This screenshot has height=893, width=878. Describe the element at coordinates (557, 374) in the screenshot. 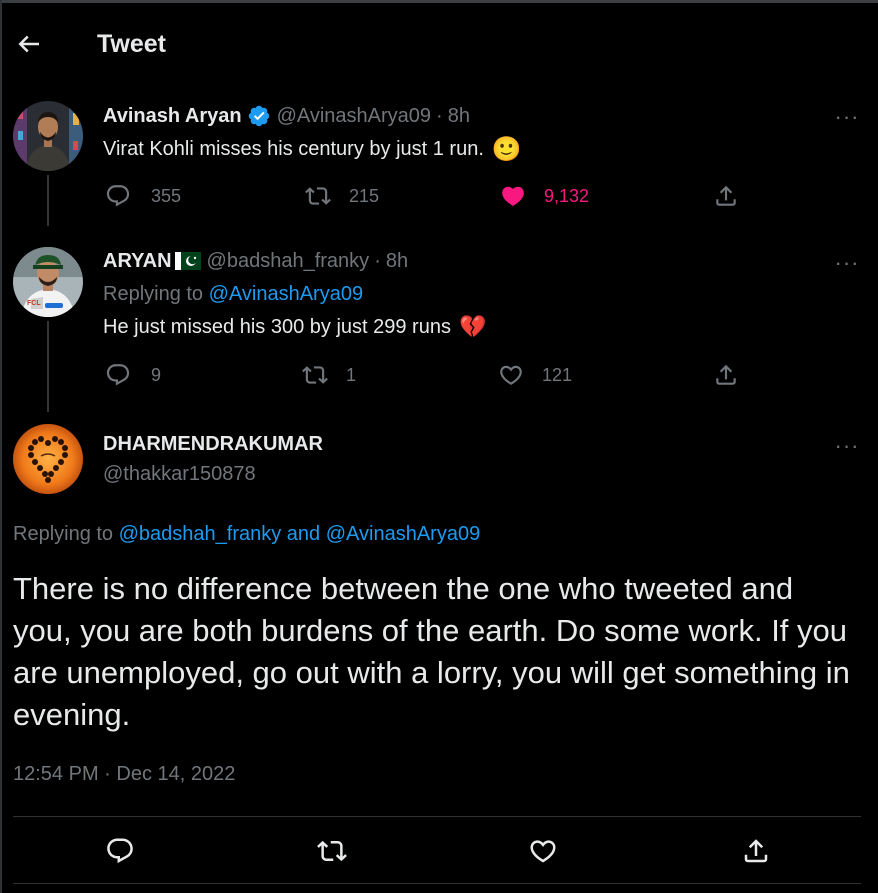

I see `like-count: 121` at that location.